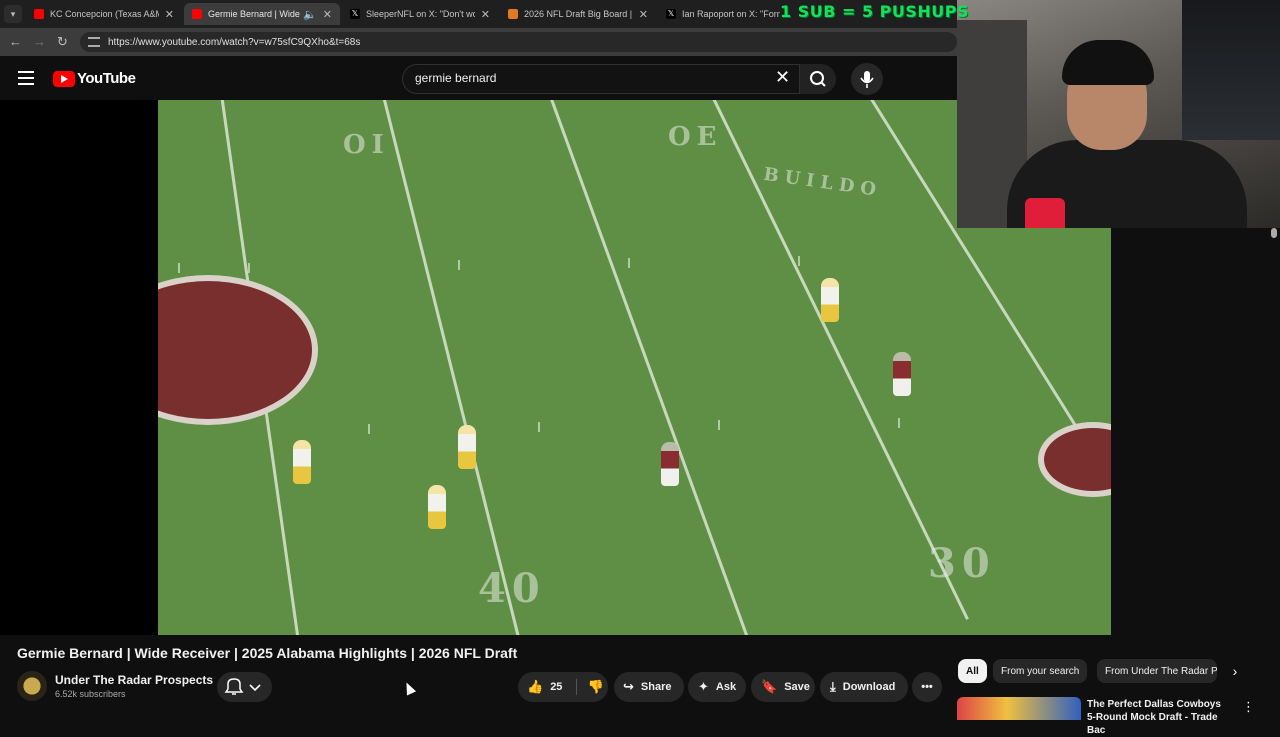 The height and width of the screenshot is (737, 1280). Describe the element at coordinates (1157, 671) in the screenshot. I see `chip-from-channel: From Under The Radar P` at that location.